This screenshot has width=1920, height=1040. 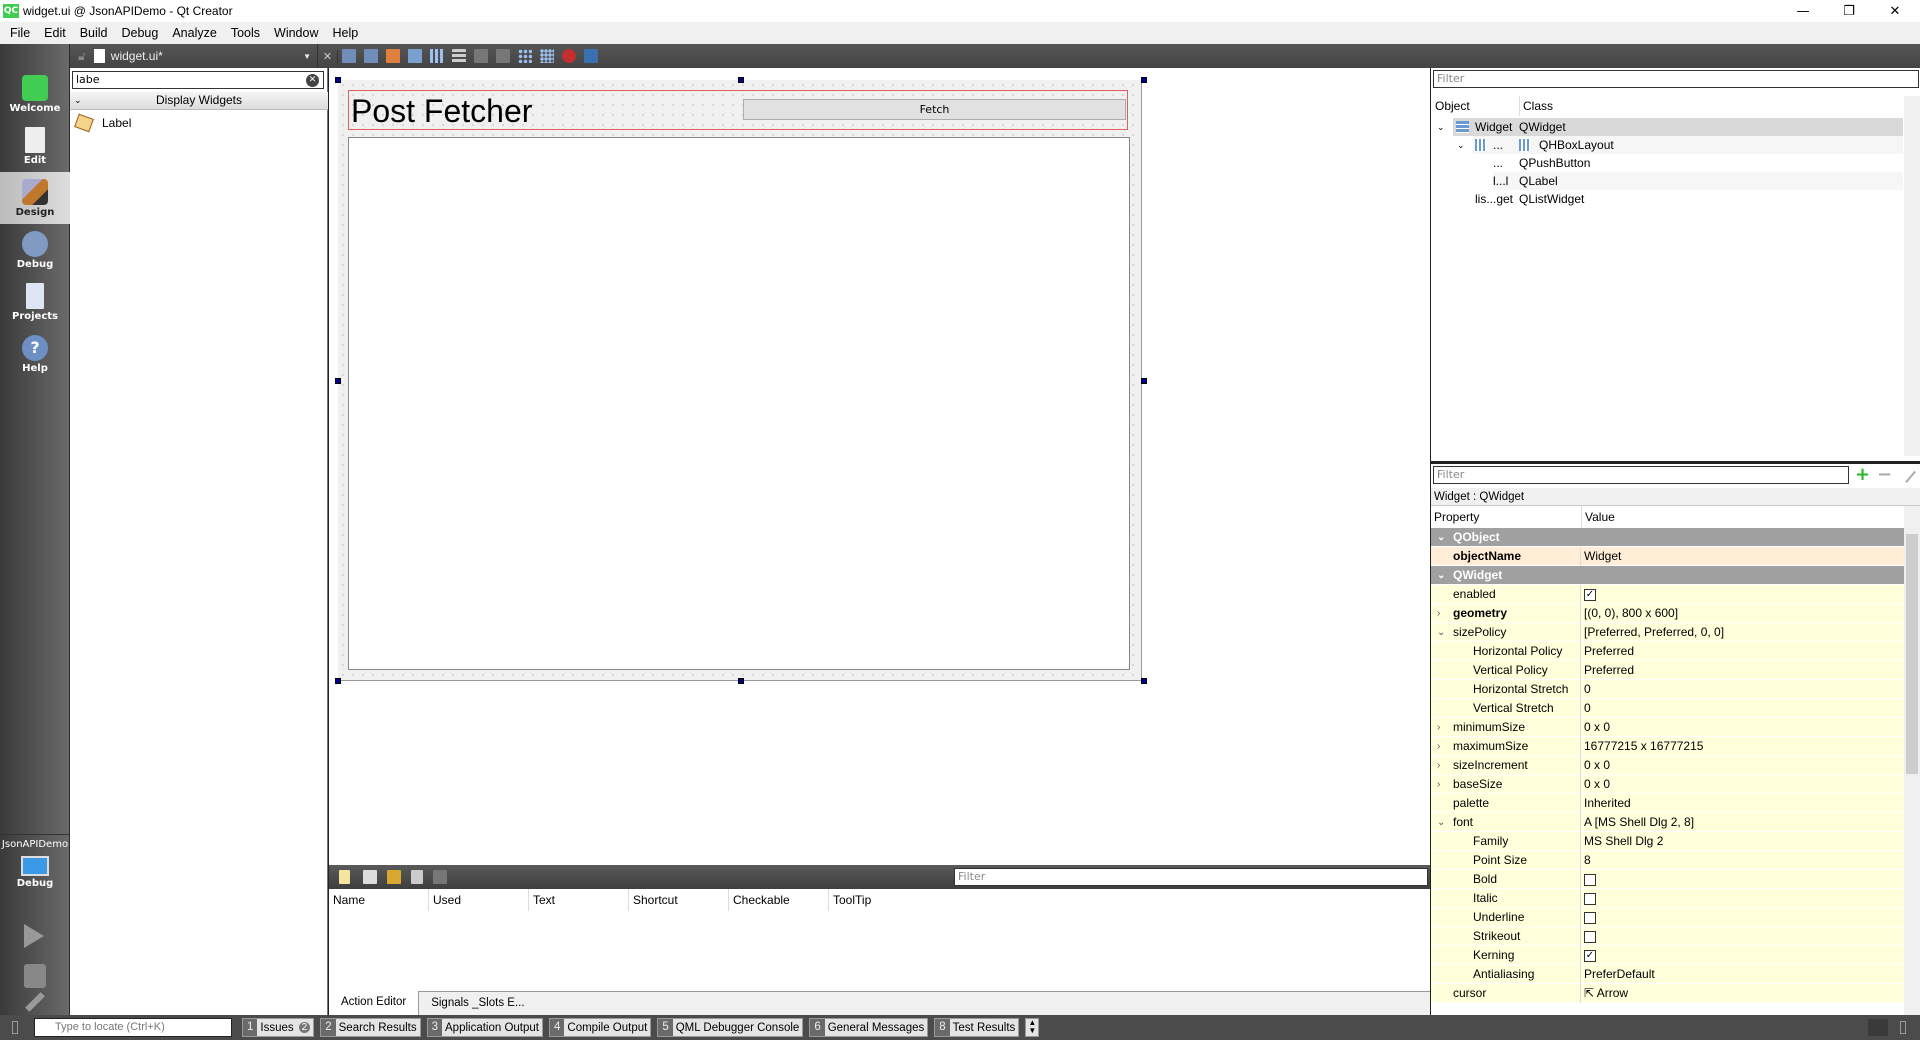 I want to click on minimize-button: —, so click(x=1803, y=11).